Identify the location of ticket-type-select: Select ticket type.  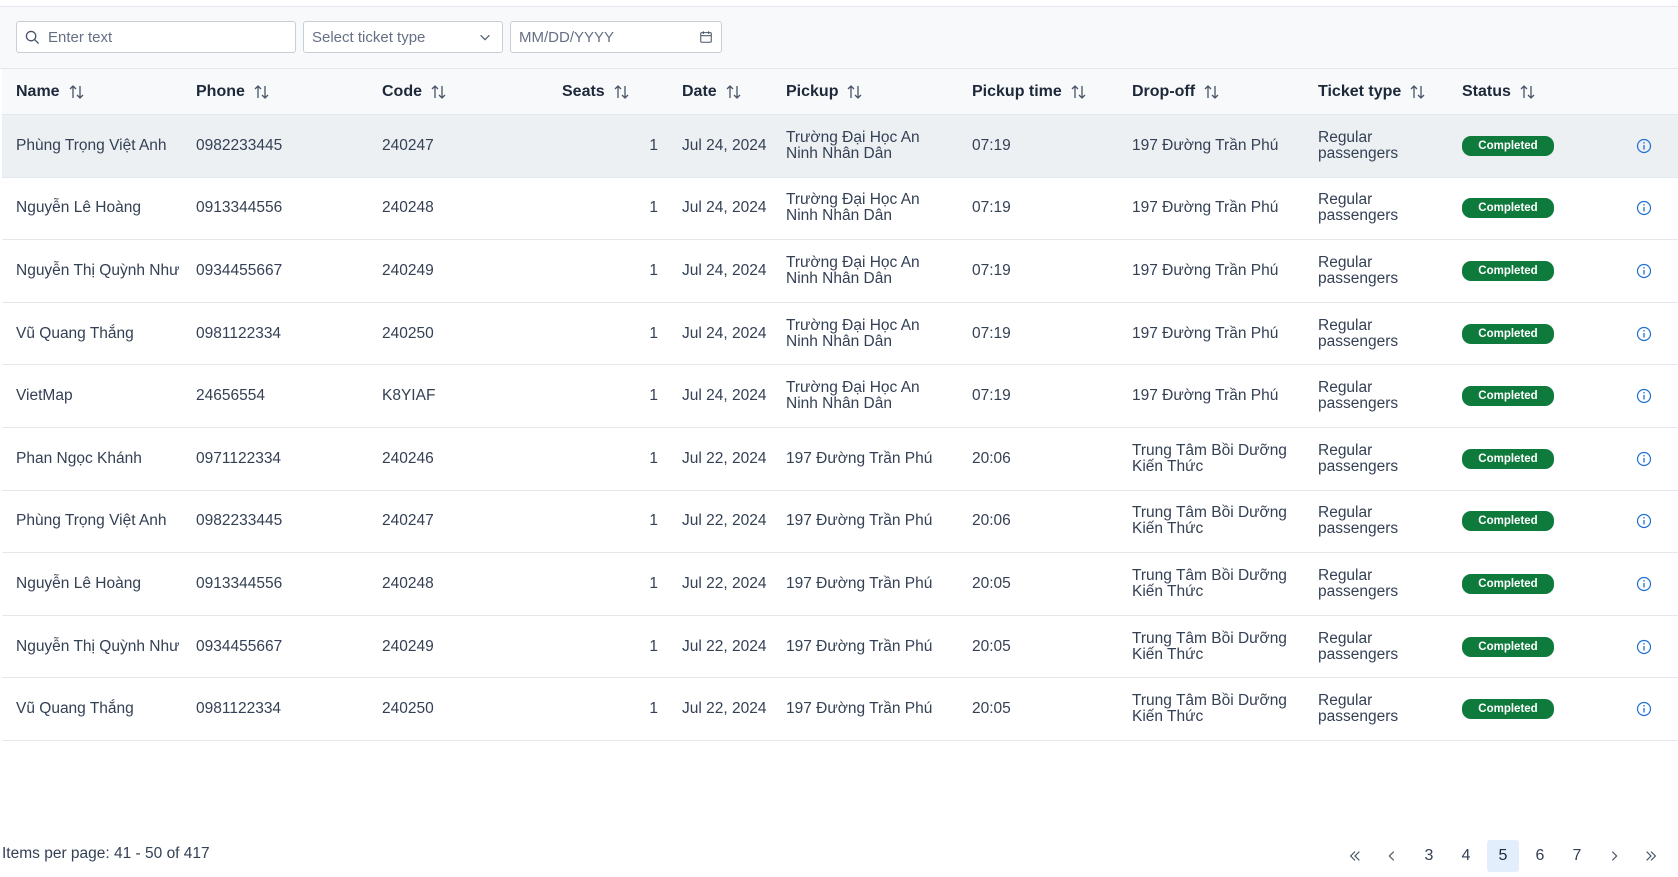
(403, 37).